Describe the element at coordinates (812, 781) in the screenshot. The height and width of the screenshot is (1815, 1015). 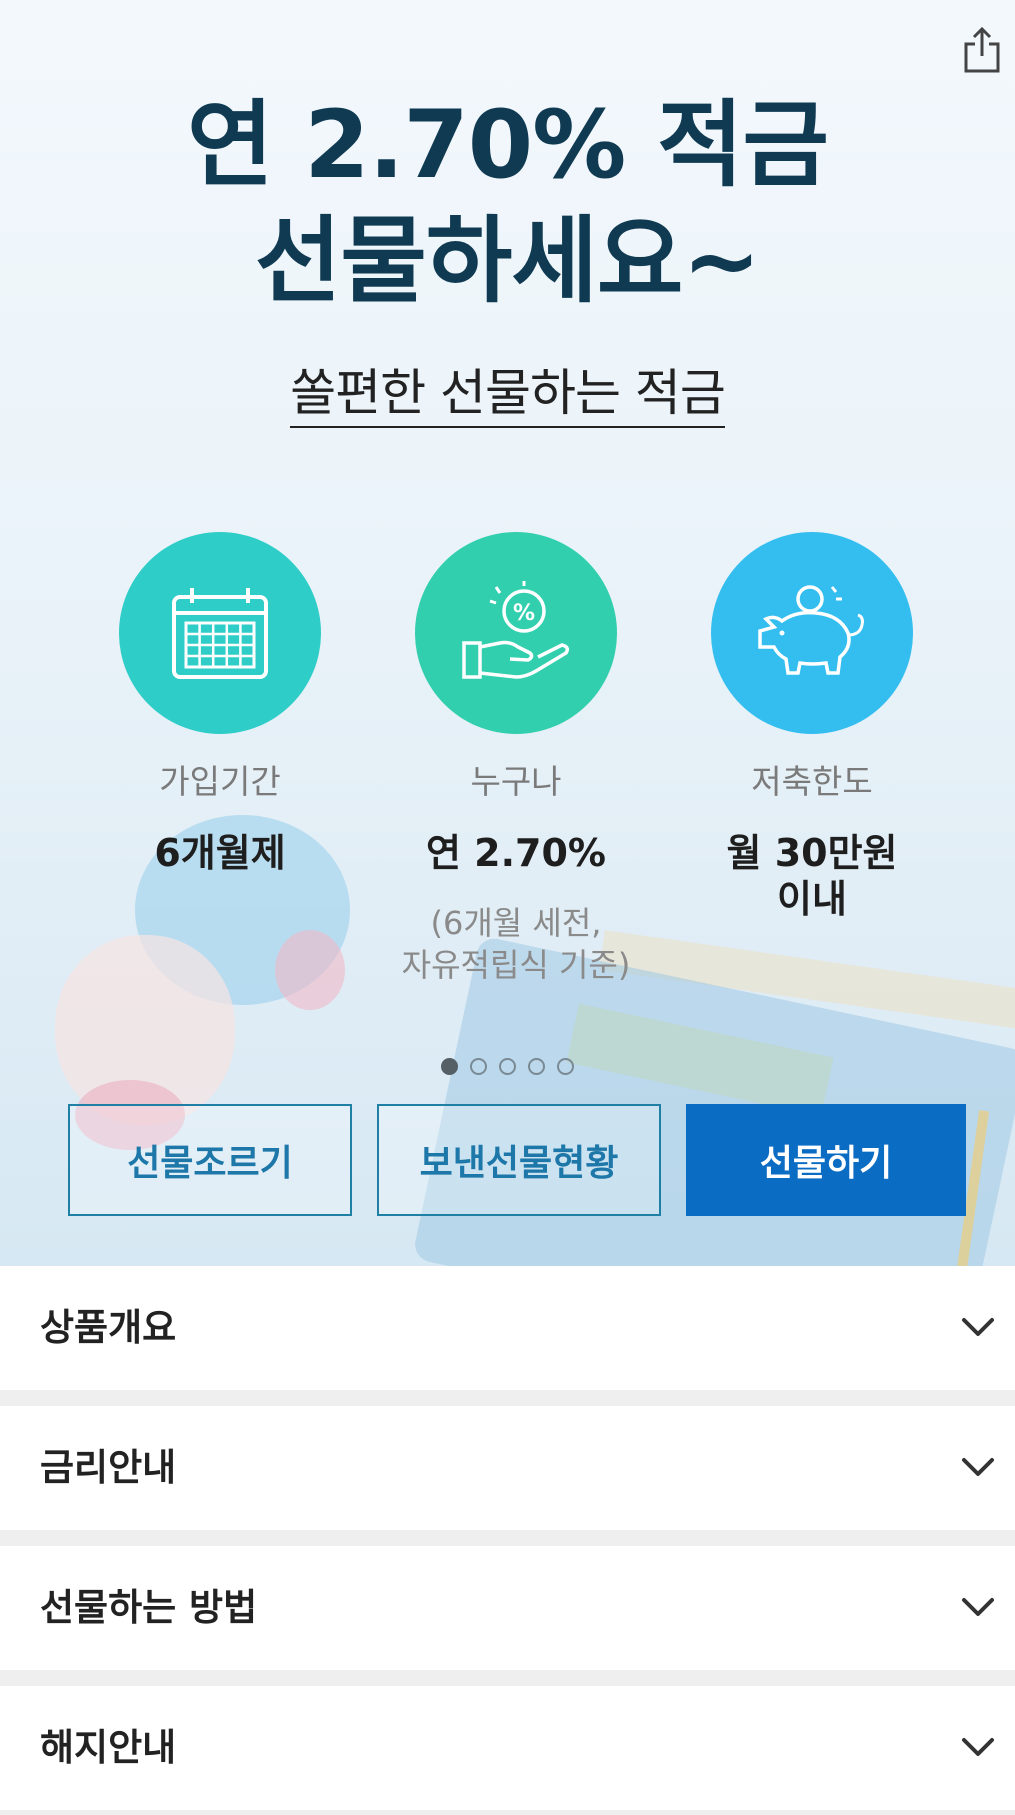
I see `feature-limit-label: 저축한도` at that location.